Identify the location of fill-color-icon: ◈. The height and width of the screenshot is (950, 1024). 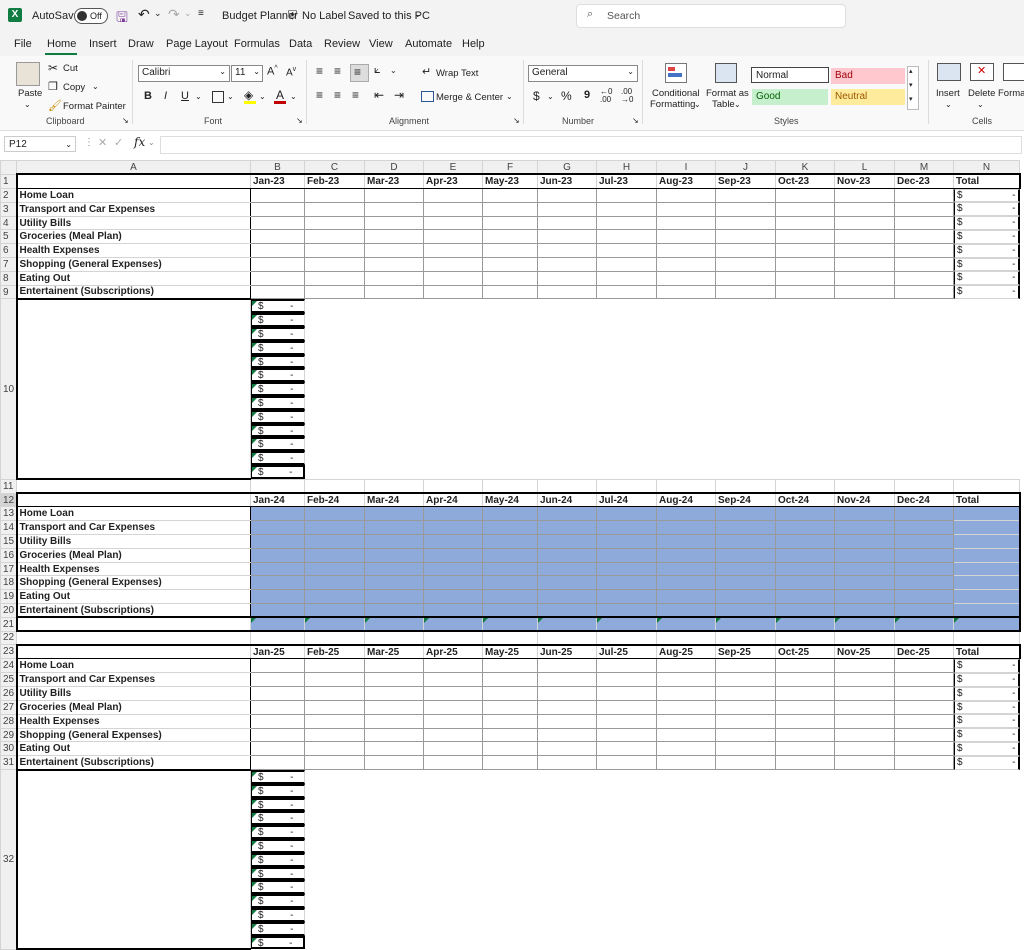
(248, 95).